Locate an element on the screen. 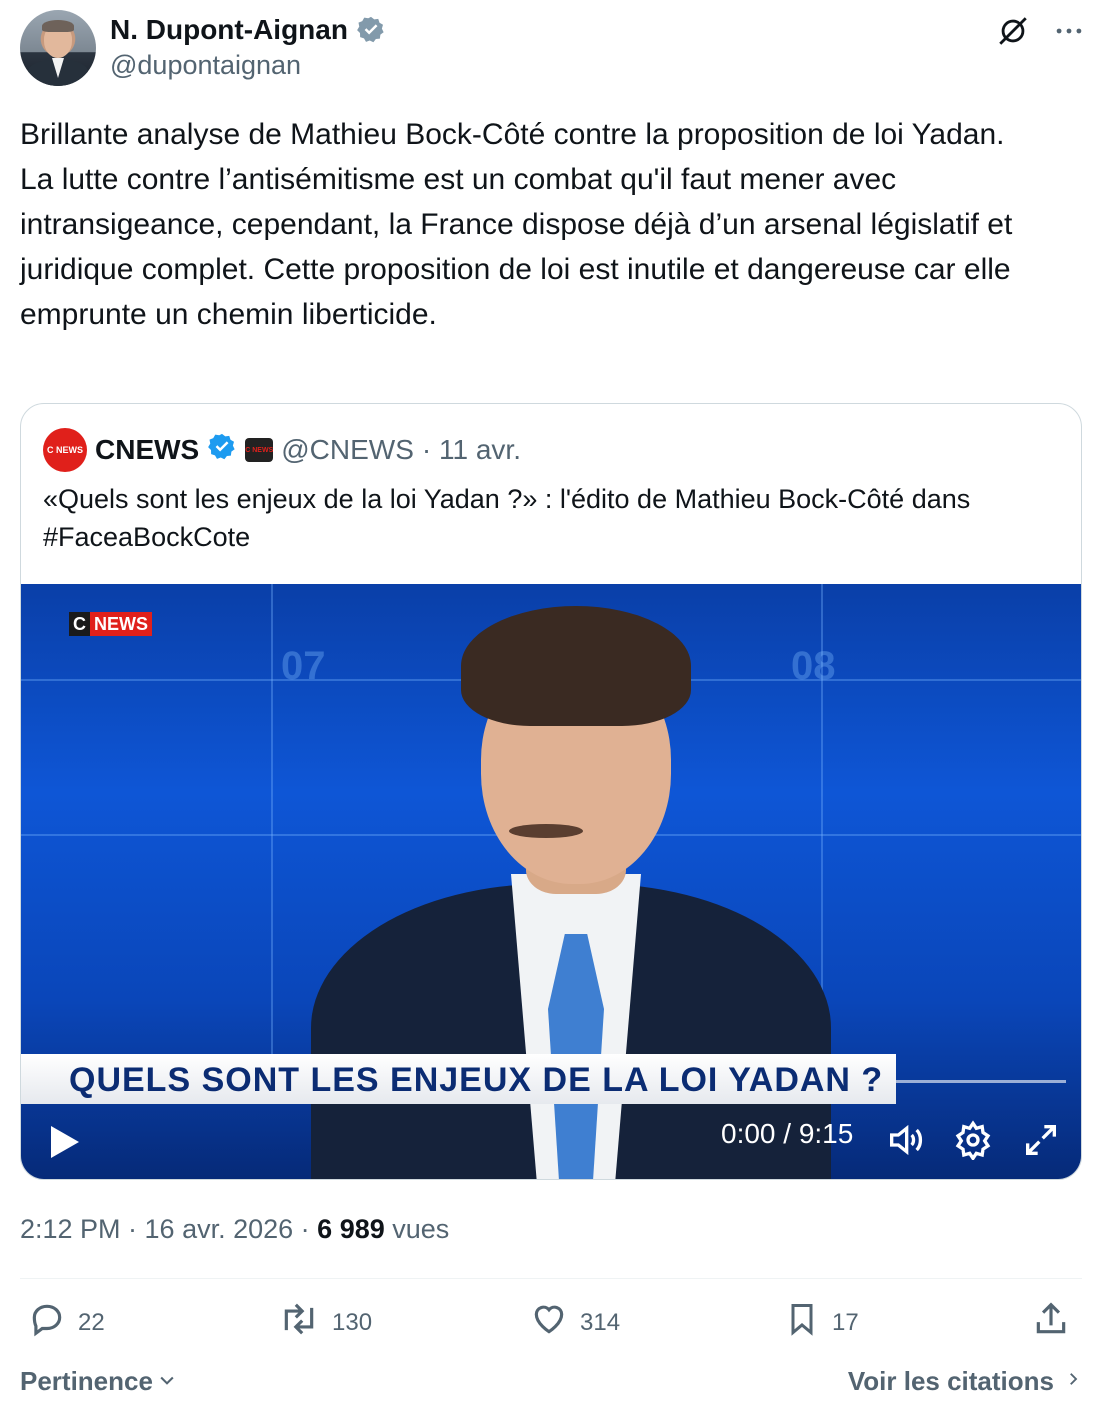 The height and width of the screenshot is (1415, 1108). view-quotes-label: Voir les citations is located at coordinates (950, 1381).